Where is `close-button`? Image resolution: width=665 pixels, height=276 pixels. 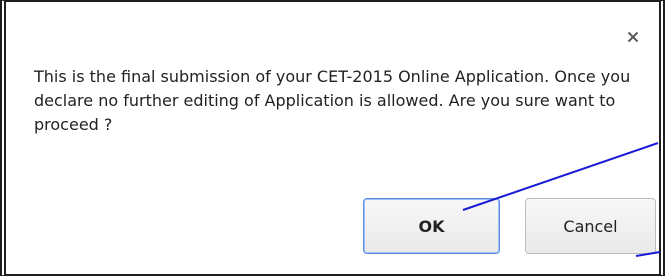
close-button is located at coordinates (633, 37).